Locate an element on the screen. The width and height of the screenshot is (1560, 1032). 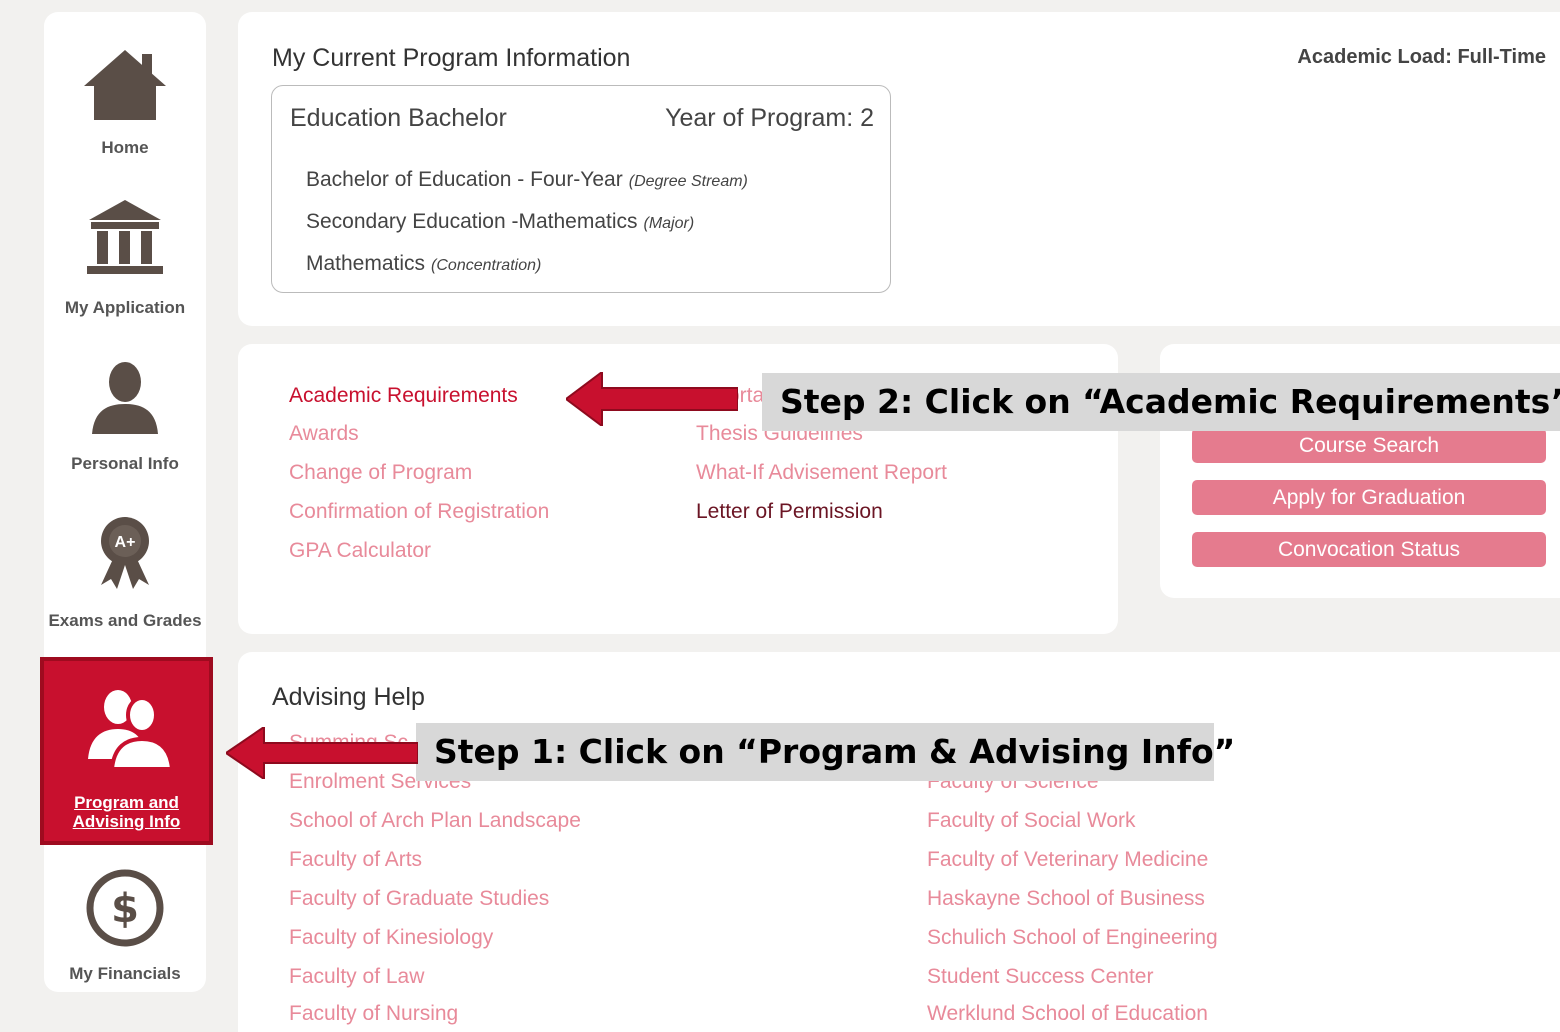
advising-link: Faculty of Nursing is located at coordinates (373, 1014).